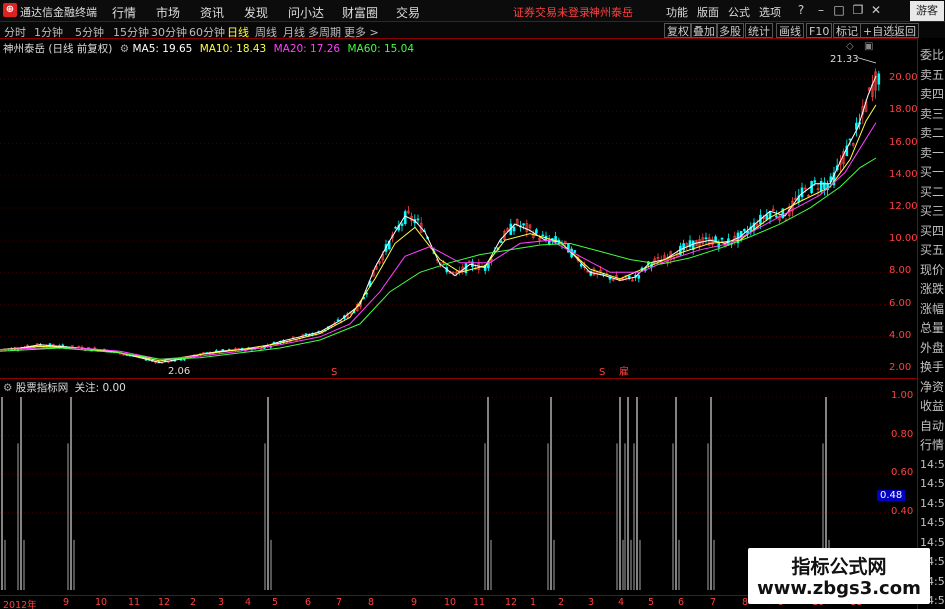 The width and height of the screenshot is (945, 609). I want to click on side-panel-item: 买一, so click(932, 172).